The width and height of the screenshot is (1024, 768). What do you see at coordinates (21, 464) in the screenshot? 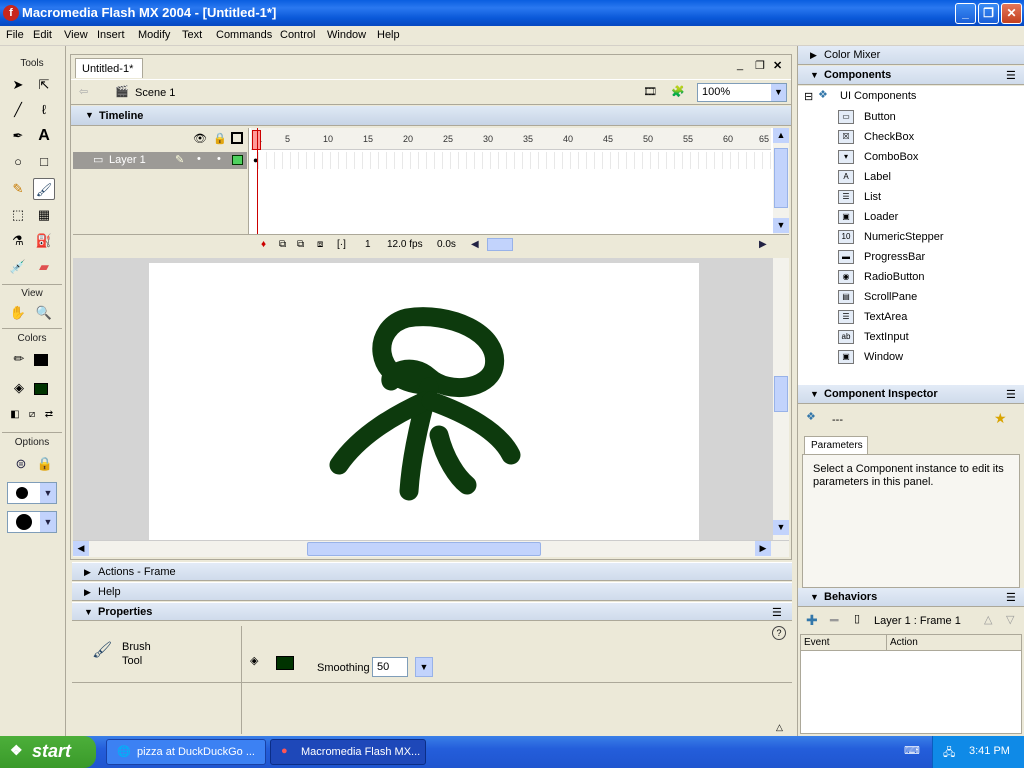
I see `brush-mode-icon: ⊜` at bounding box center [21, 464].